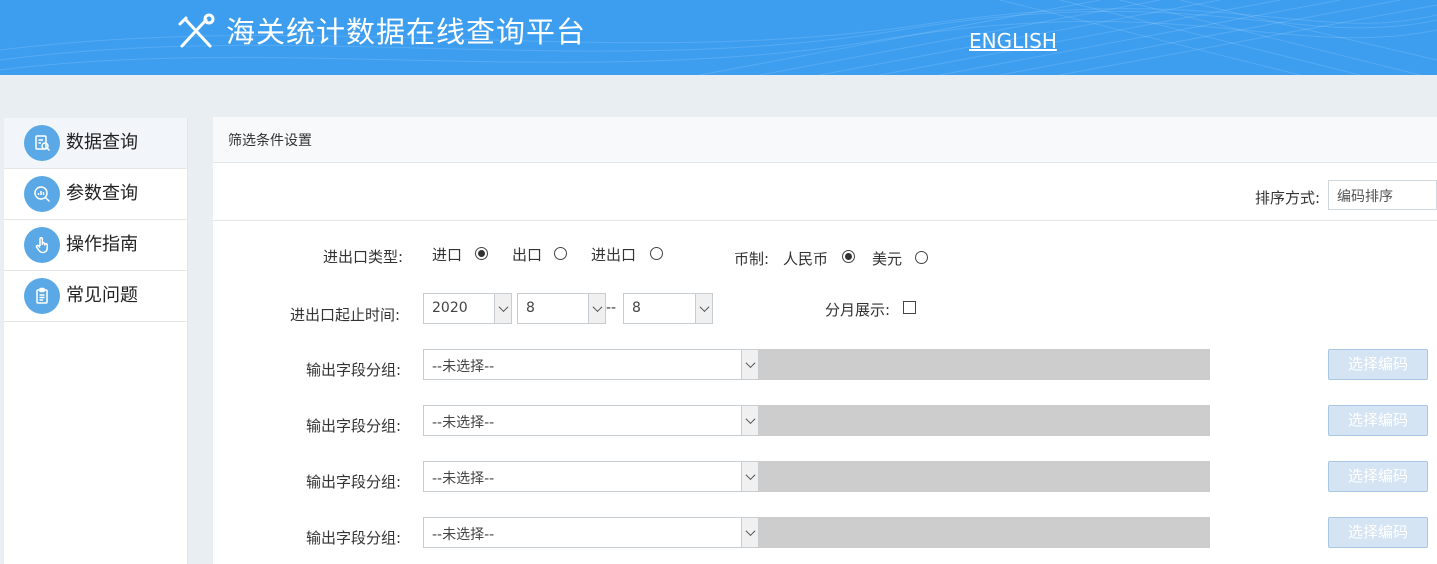  What do you see at coordinates (42, 296) in the screenshot?
I see `clipboard-icon` at bounding box center [42, 296].